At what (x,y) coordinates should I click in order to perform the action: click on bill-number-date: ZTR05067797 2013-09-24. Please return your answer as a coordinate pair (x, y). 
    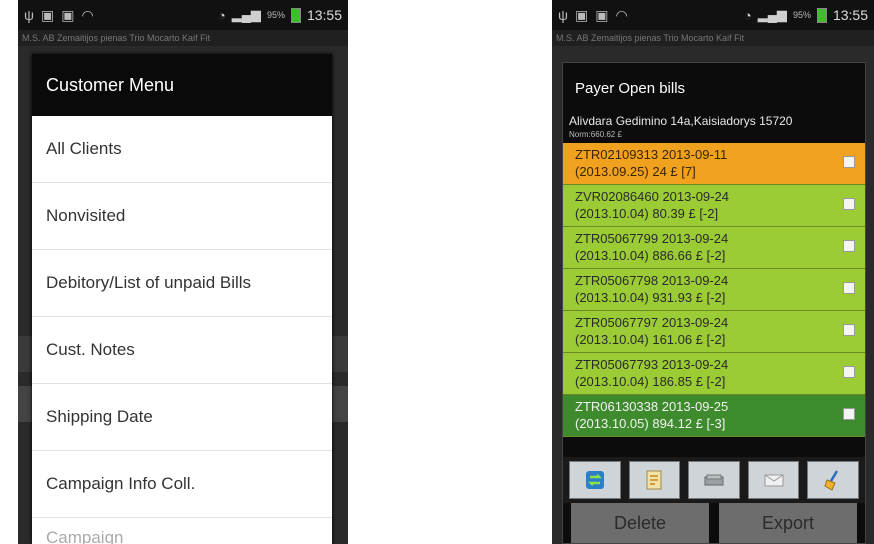
    Looking at the image, I should click on (652, 322).